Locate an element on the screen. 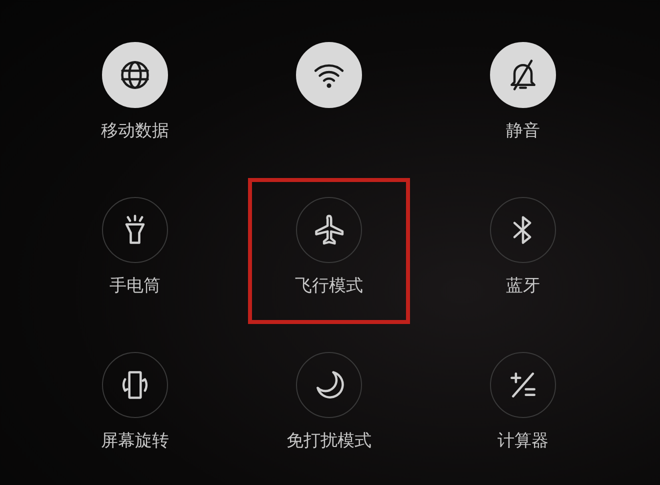  toggle-label: 屏幕旋转 is located at coordinates (135, 441).